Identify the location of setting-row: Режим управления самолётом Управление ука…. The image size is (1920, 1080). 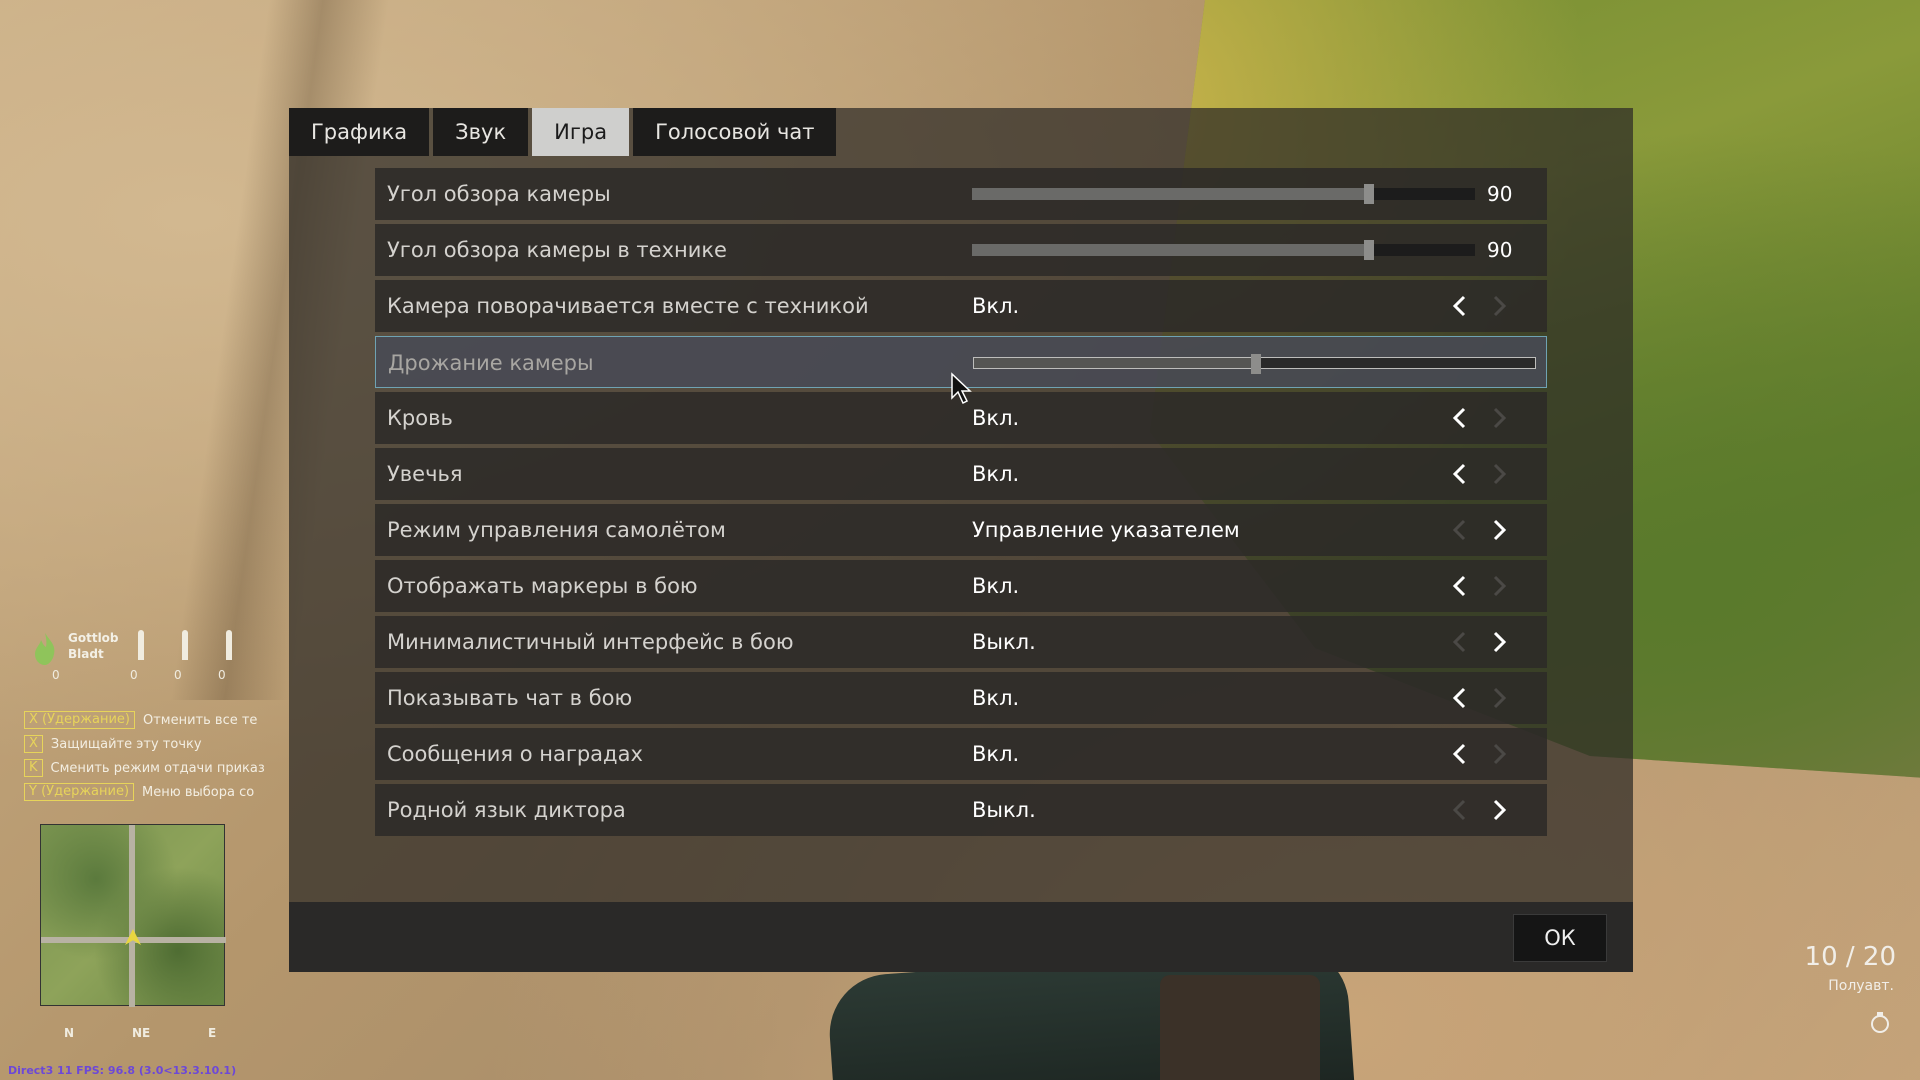
(961, 530).